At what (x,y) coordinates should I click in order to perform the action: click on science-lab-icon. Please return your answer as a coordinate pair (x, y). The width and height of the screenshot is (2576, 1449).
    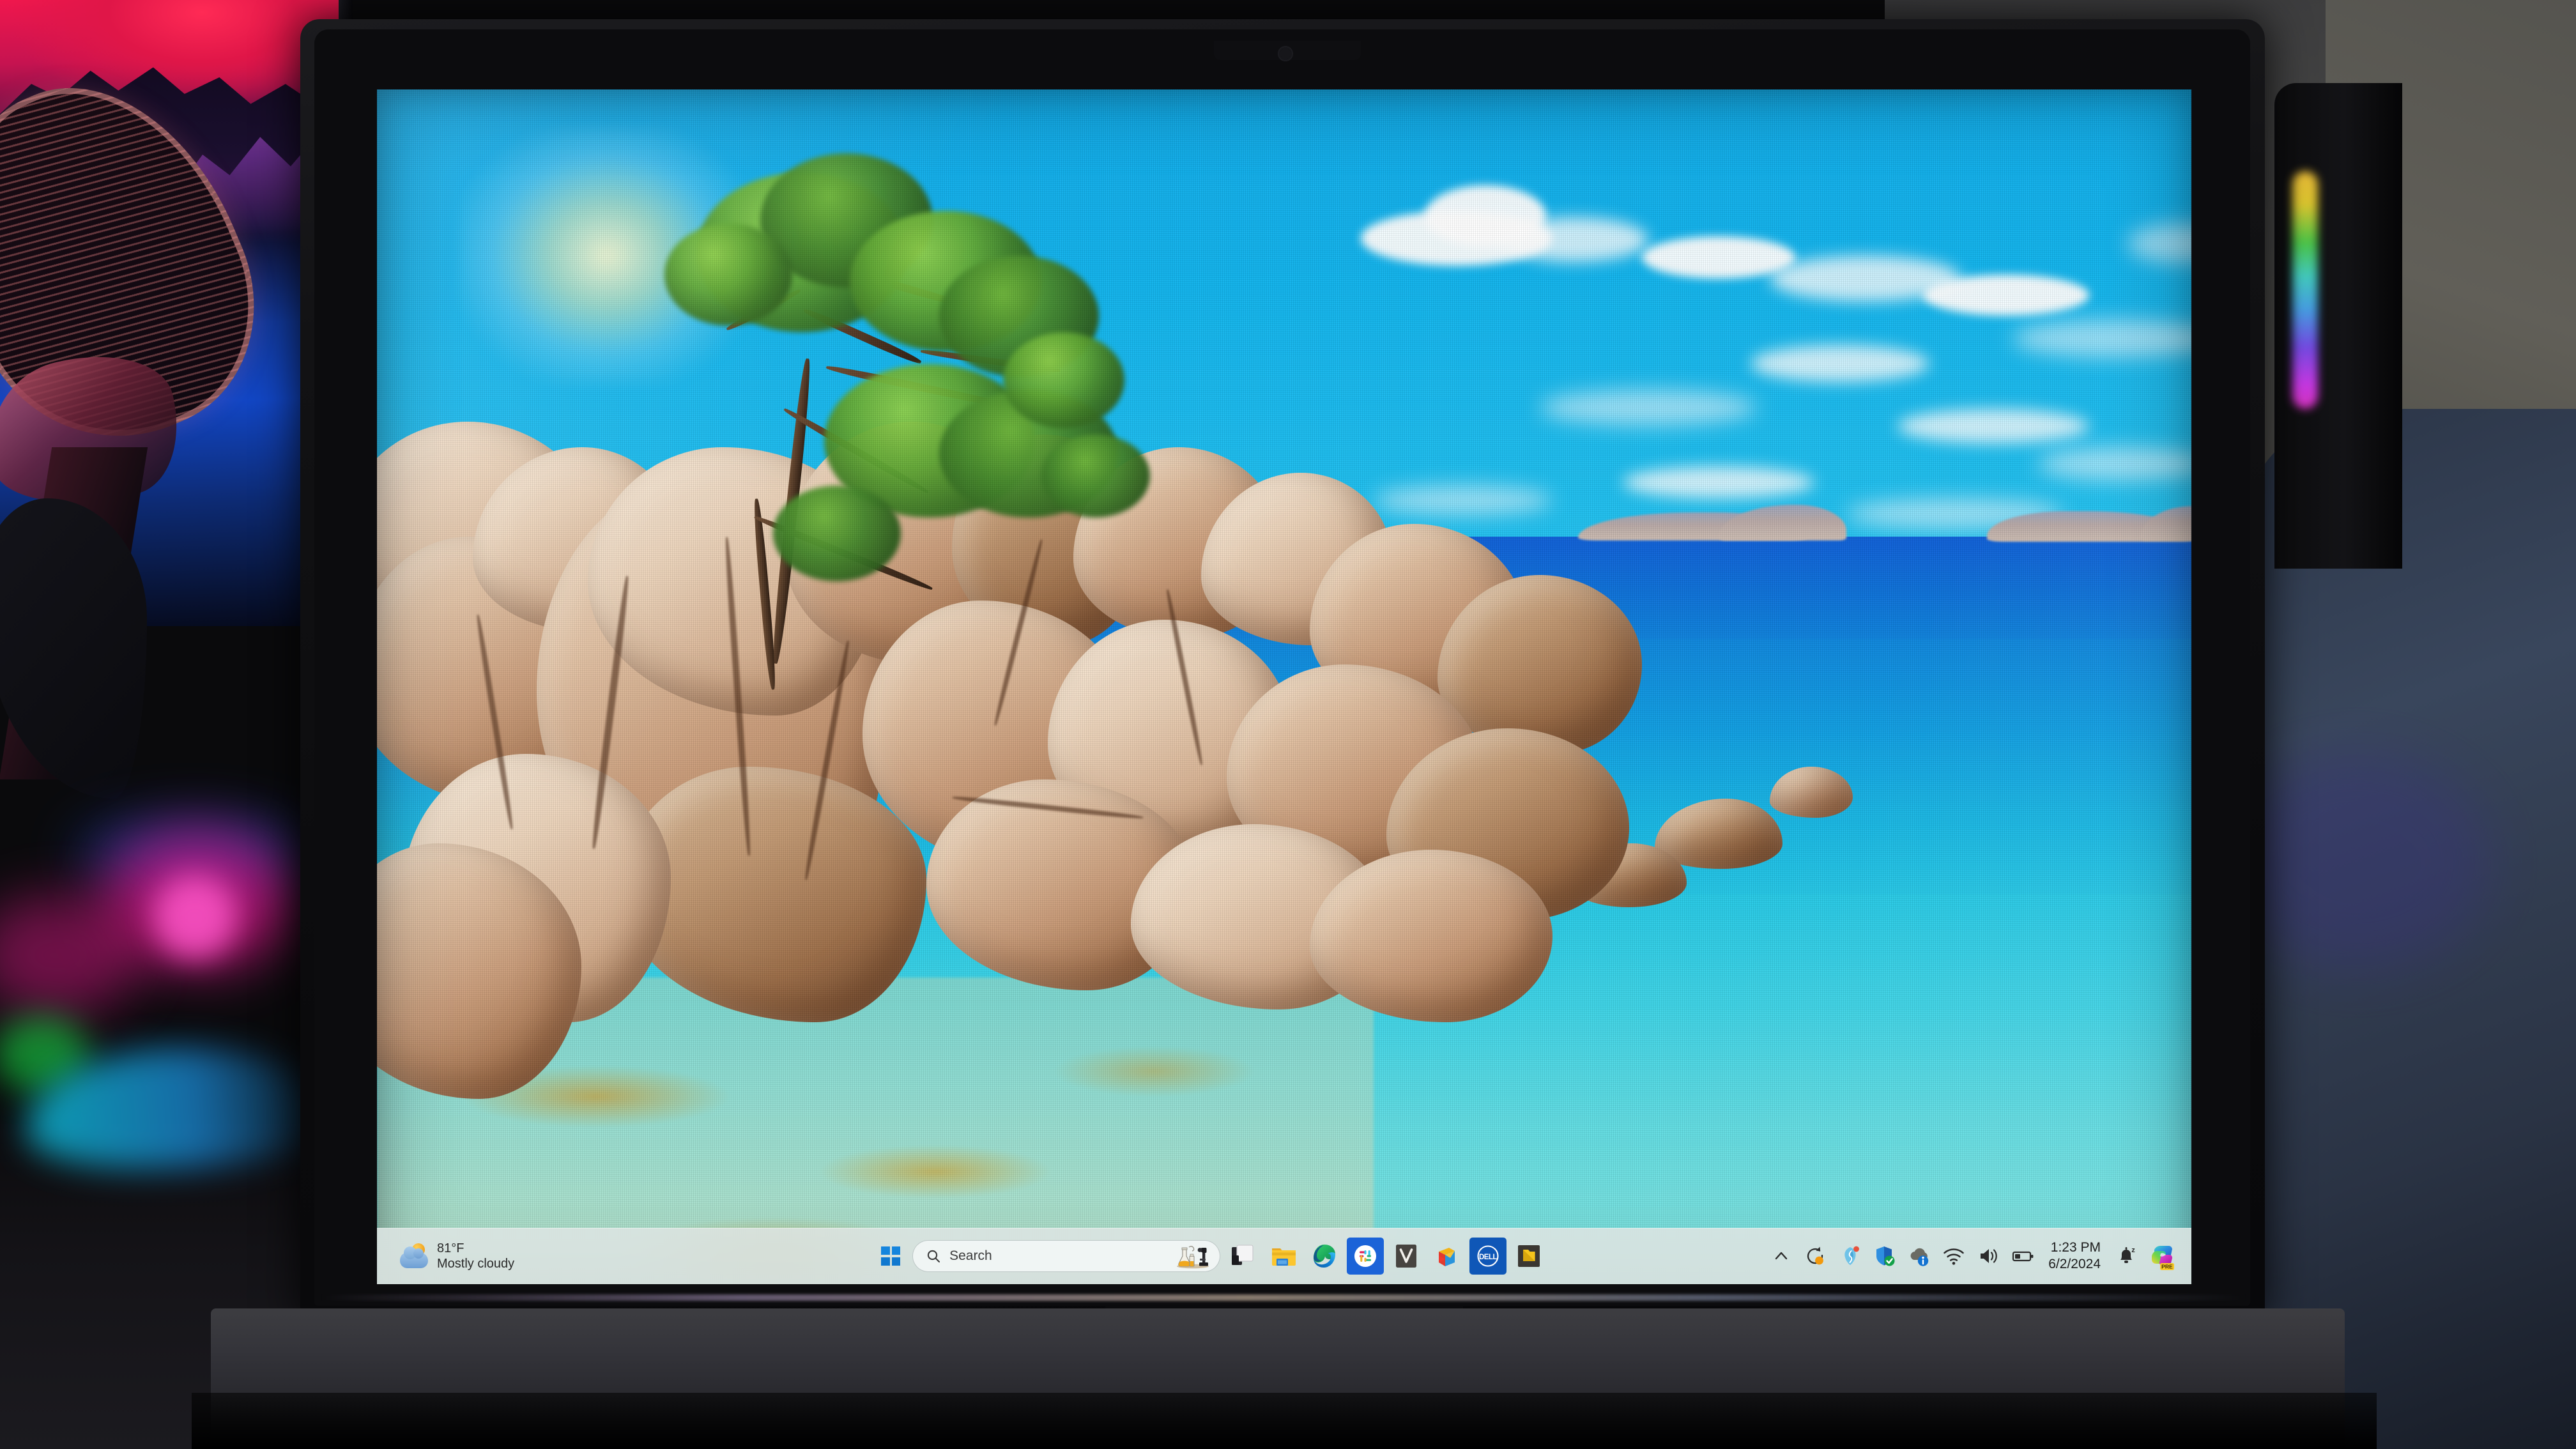
    Looking at the image, I should click on (1193, 1257).